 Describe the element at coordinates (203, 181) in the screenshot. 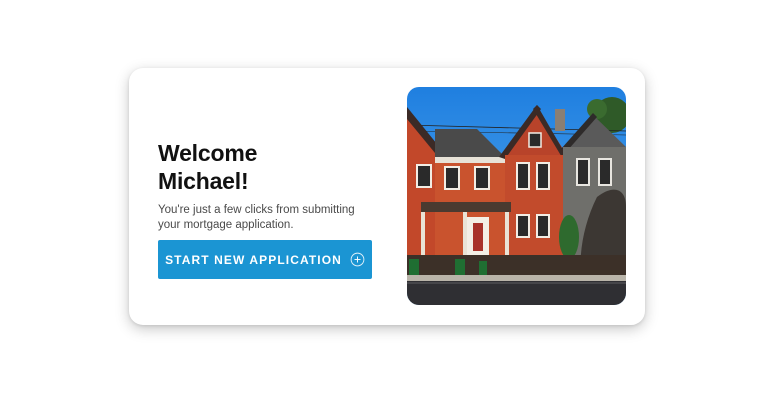

I see `welcome-heading-line2: Michael!` at that location.